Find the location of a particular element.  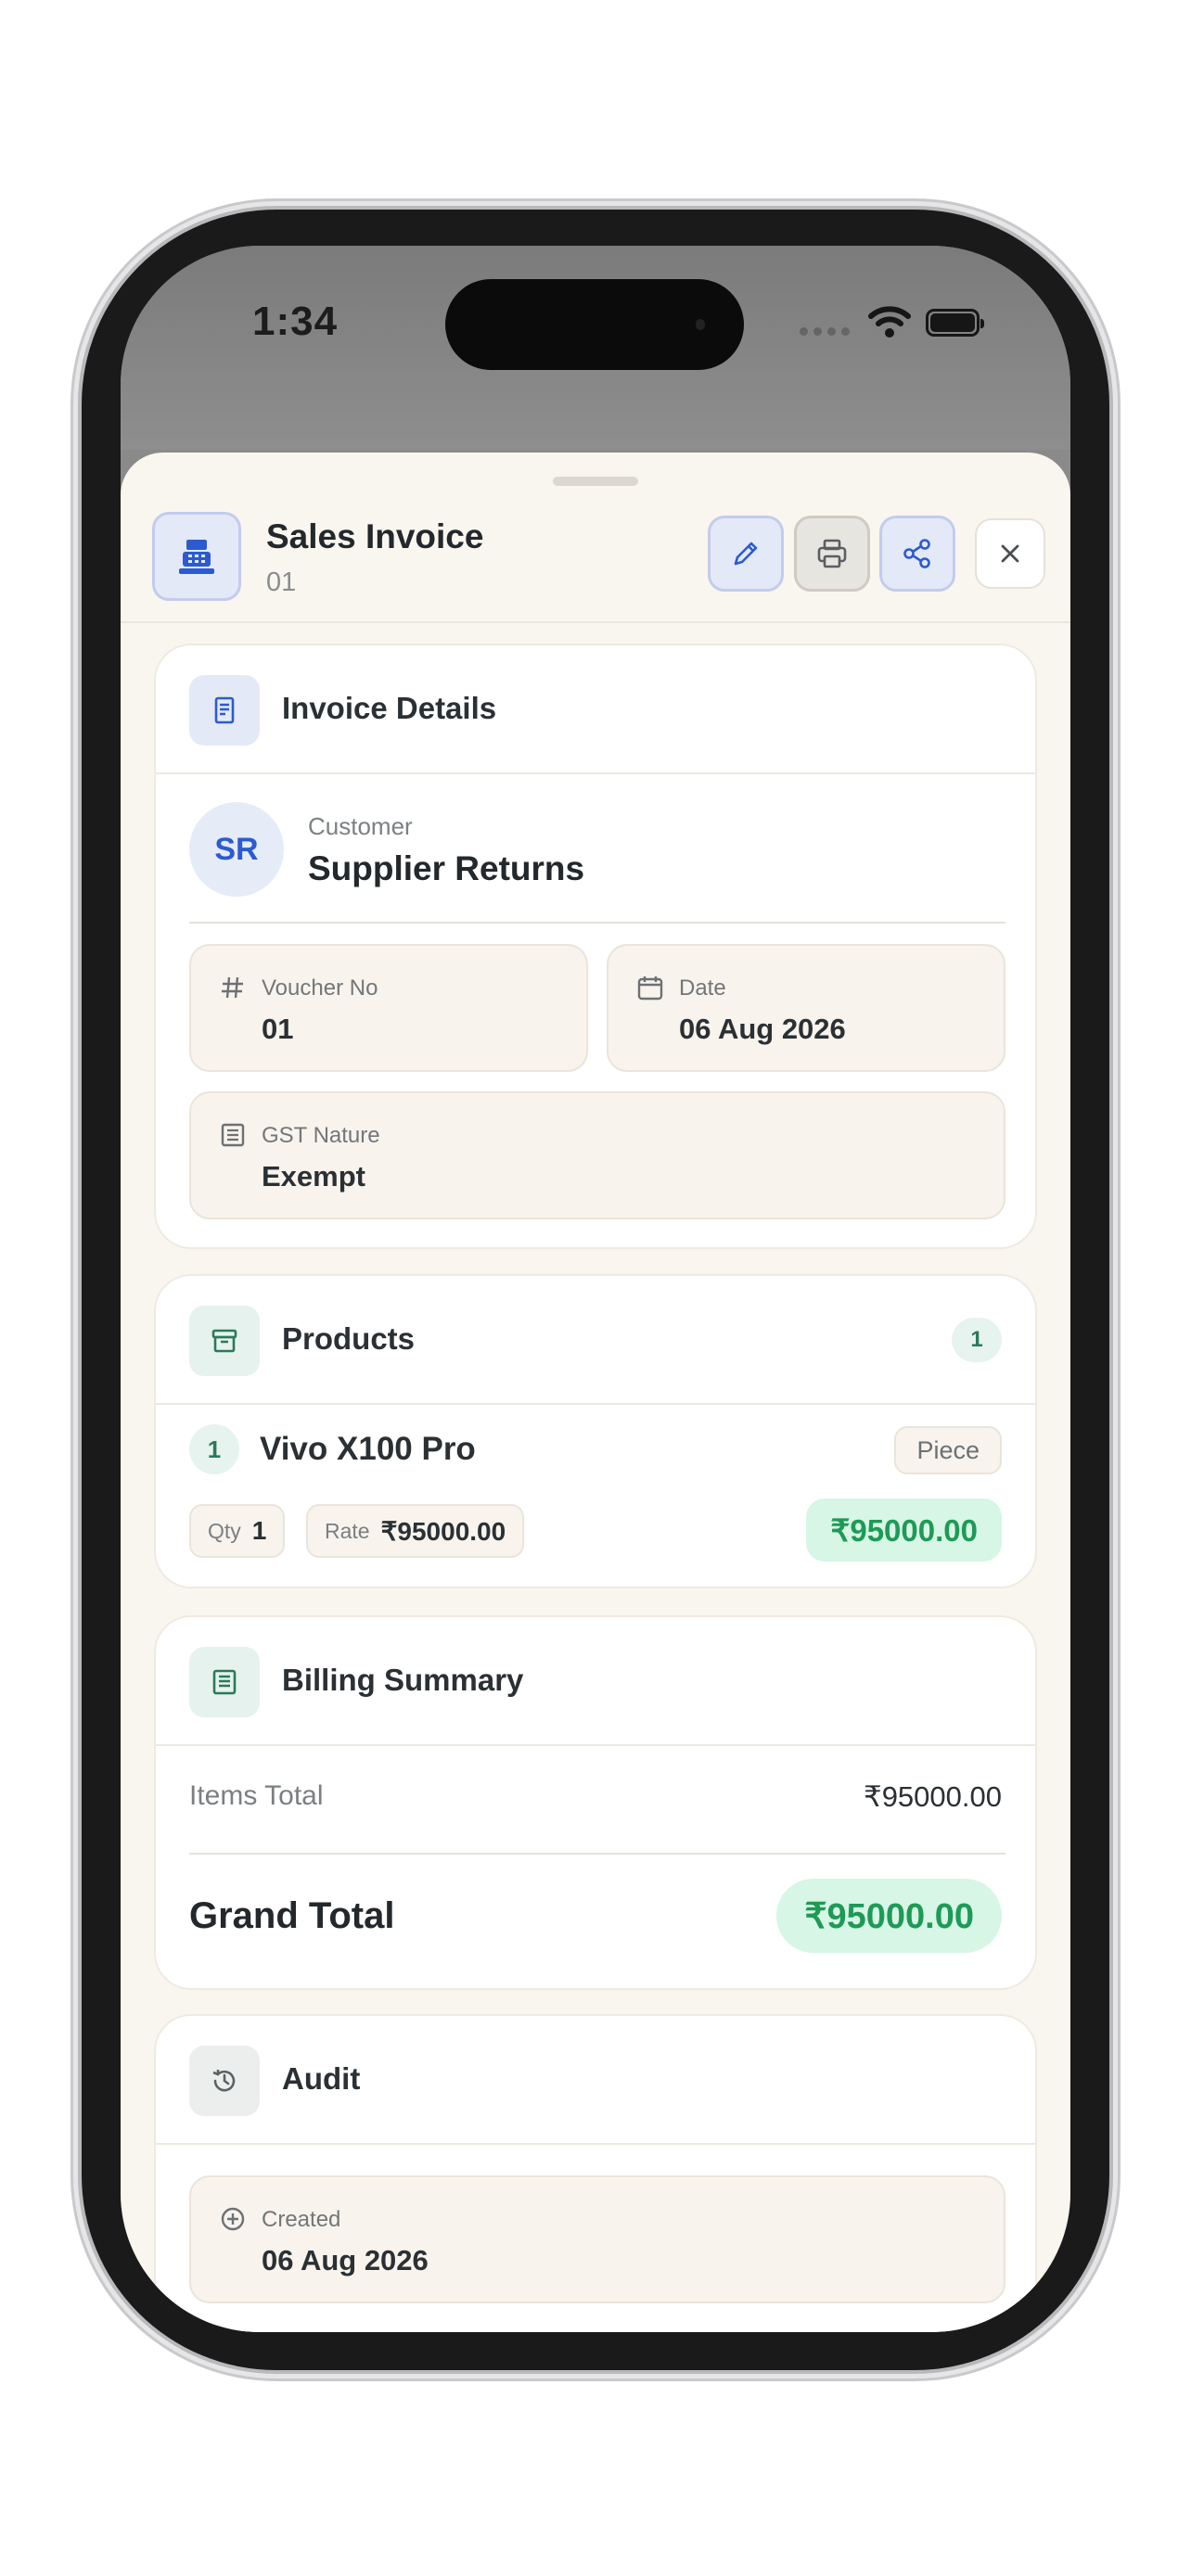

audit-title: Audit is located at coordinates (321, 2078).